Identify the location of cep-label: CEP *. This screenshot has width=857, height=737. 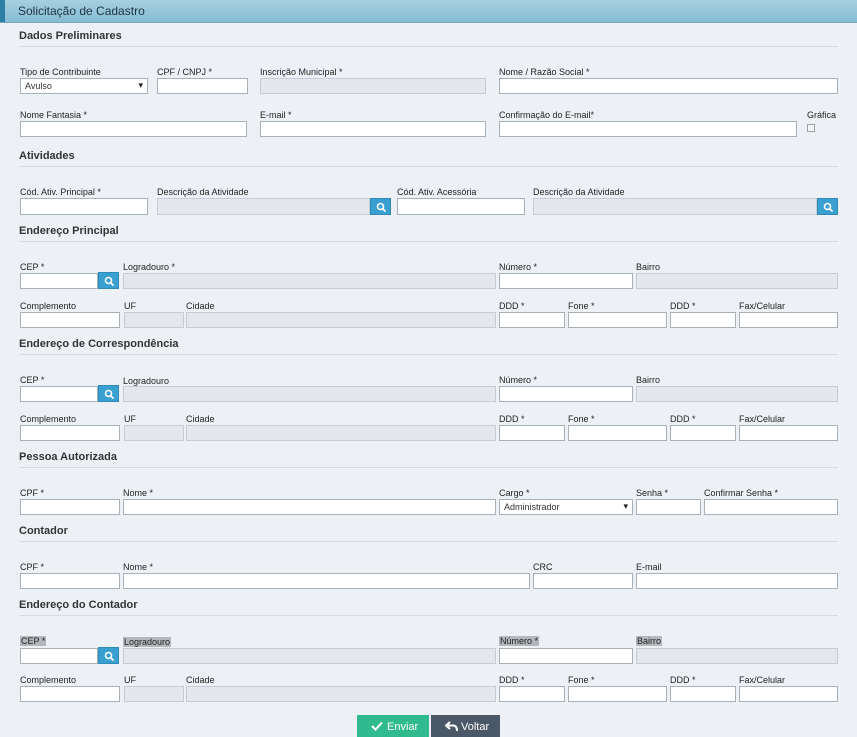
(32, 267).